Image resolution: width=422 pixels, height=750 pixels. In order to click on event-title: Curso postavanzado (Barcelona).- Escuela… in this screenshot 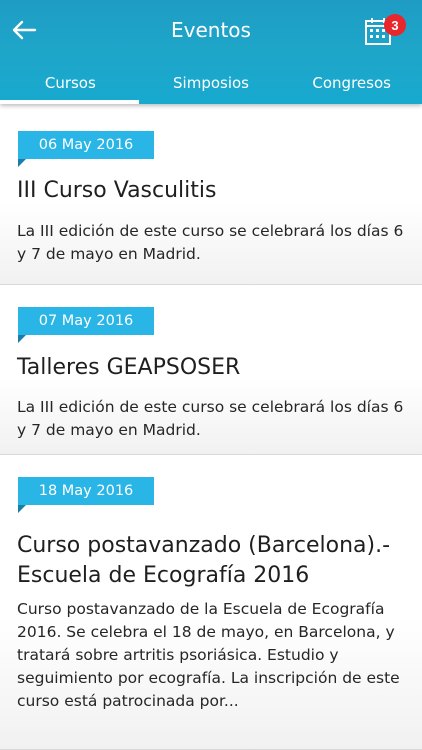, I will do `click(204, 560)`.